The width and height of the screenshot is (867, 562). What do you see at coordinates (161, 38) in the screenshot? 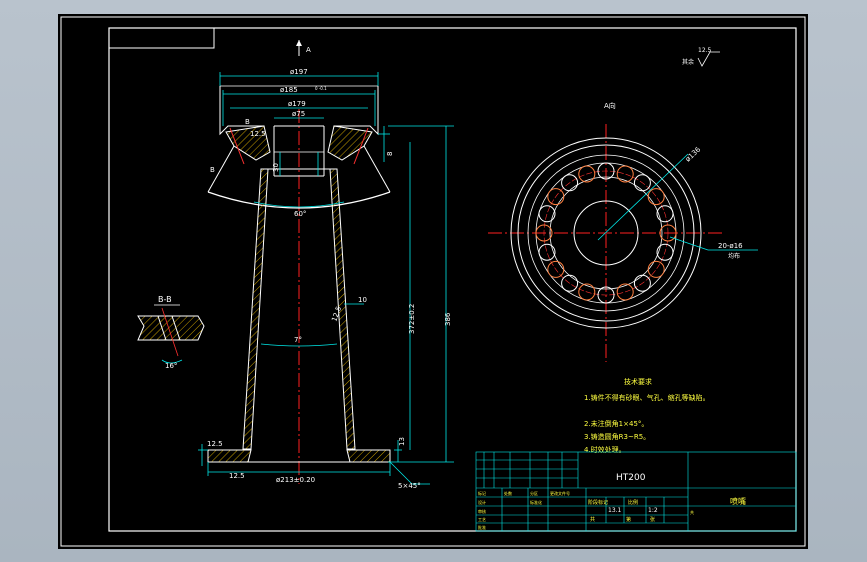
I see `drawing-number-box` at bounding box center [161, 38].